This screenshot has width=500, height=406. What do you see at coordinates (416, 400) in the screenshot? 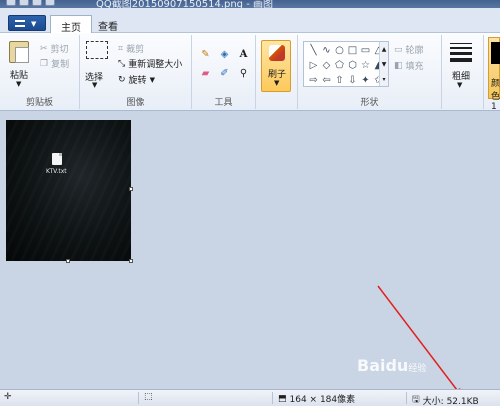
I see `disk-icon: 🖫` at bounding box center [416, 400].